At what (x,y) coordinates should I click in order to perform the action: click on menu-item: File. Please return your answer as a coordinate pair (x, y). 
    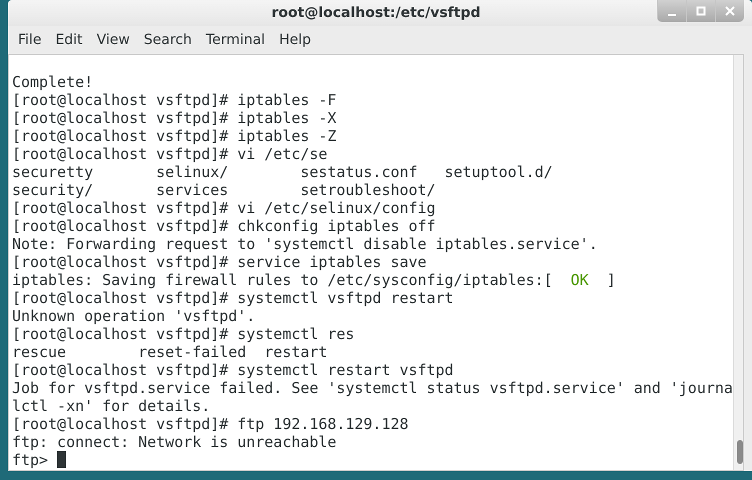
    Looking at the image, I should click on (32, 40).